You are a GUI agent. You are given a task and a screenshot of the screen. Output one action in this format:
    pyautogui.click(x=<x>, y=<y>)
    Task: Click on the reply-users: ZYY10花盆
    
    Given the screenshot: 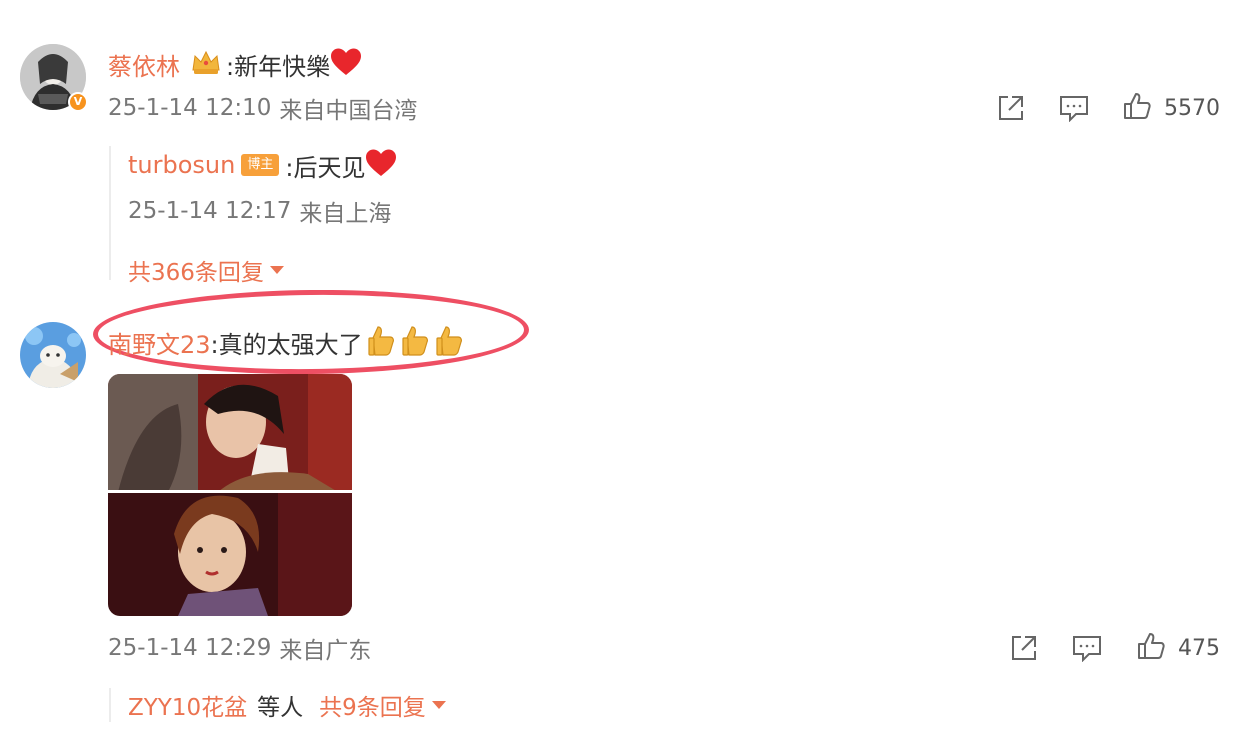 What is the action you would take?
    pyautogui.click(x=187, y=705)
    